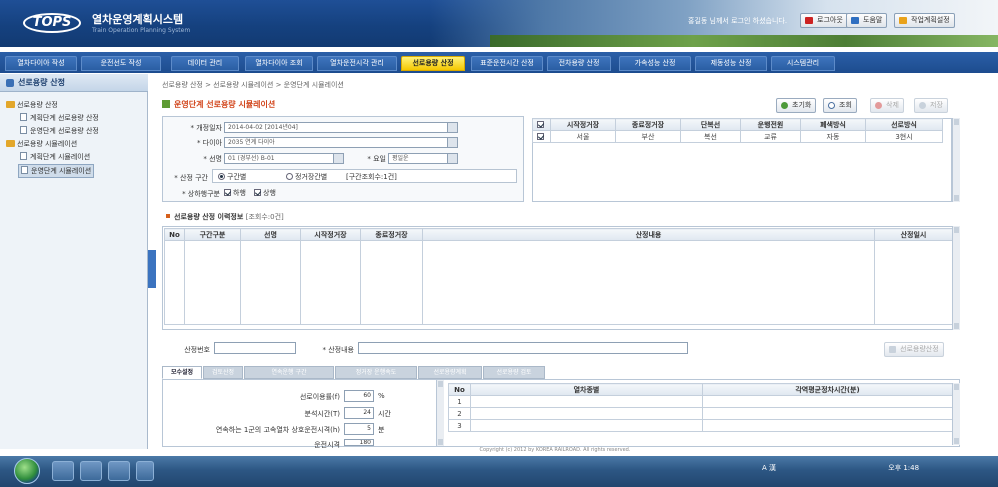 The image size is (998, 487). What do you see at coordinates (152, 269) in the screenshot?
I see `sidebar-collapse-handle` at bounding box center [152, 269].